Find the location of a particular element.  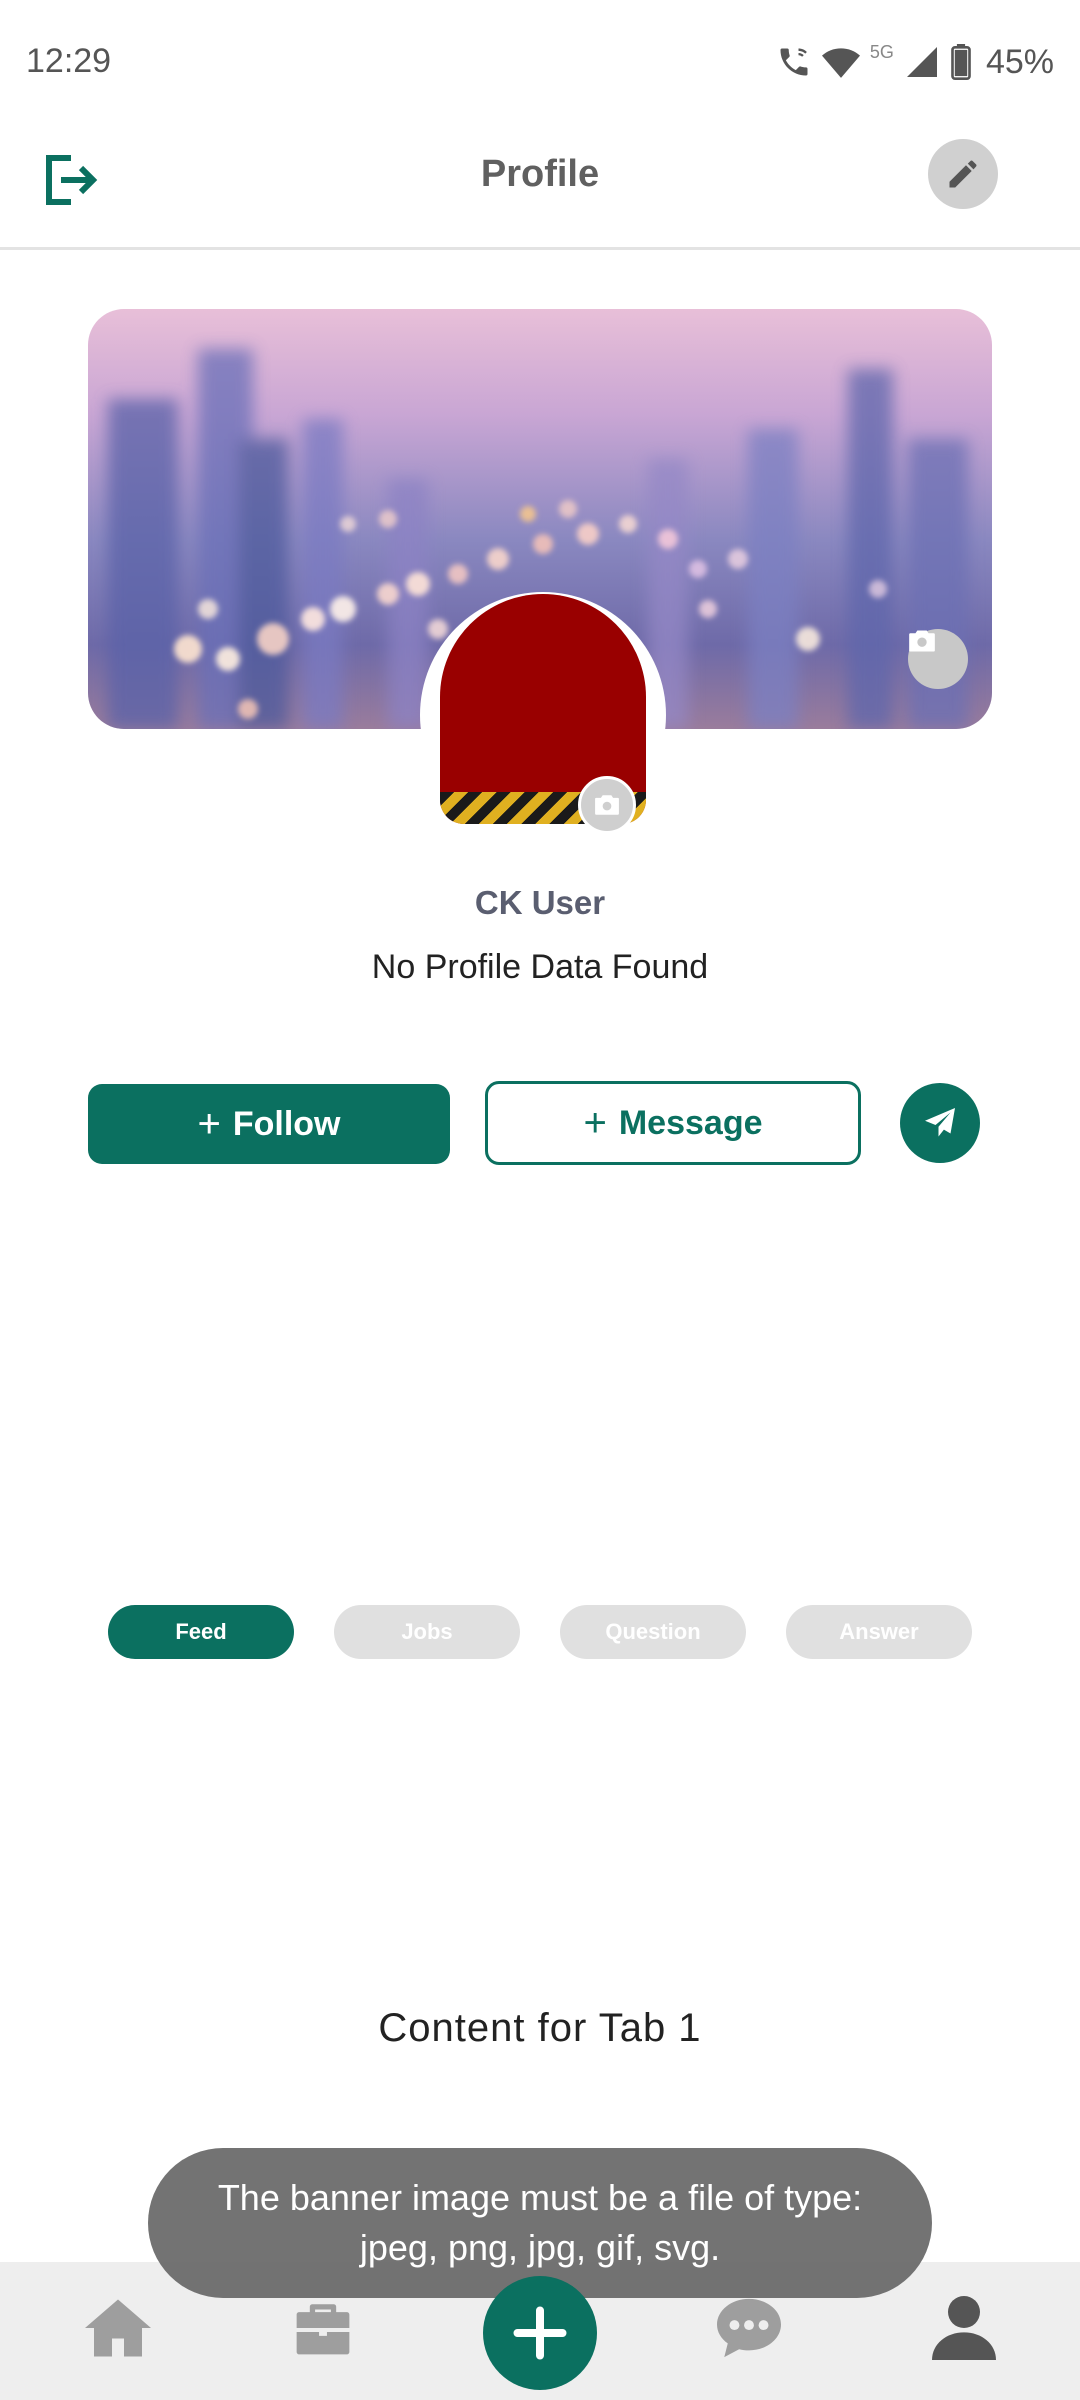

user-icon is located at coordinates (964, 2328).